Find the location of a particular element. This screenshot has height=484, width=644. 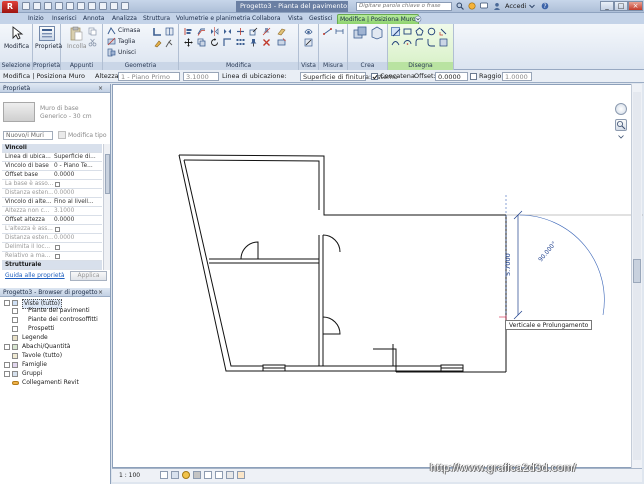

split-icon is located at coordinates (240, 31).